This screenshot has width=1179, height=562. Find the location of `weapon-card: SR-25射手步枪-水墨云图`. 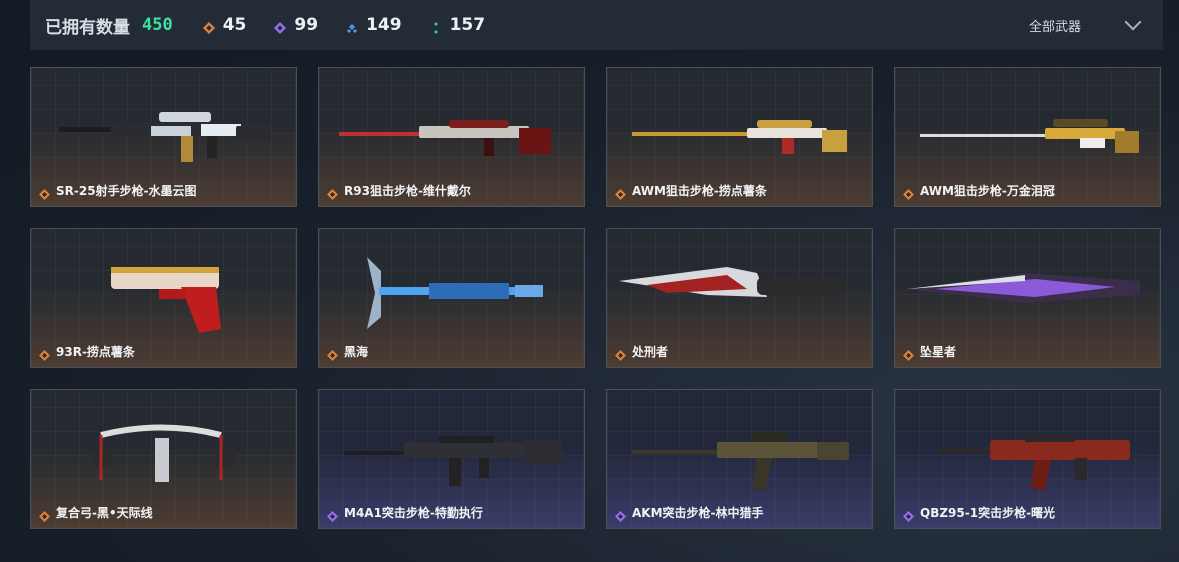

weapon-card: SR-25射手步枪-水墨云图 is located at coordinates (163, 137).